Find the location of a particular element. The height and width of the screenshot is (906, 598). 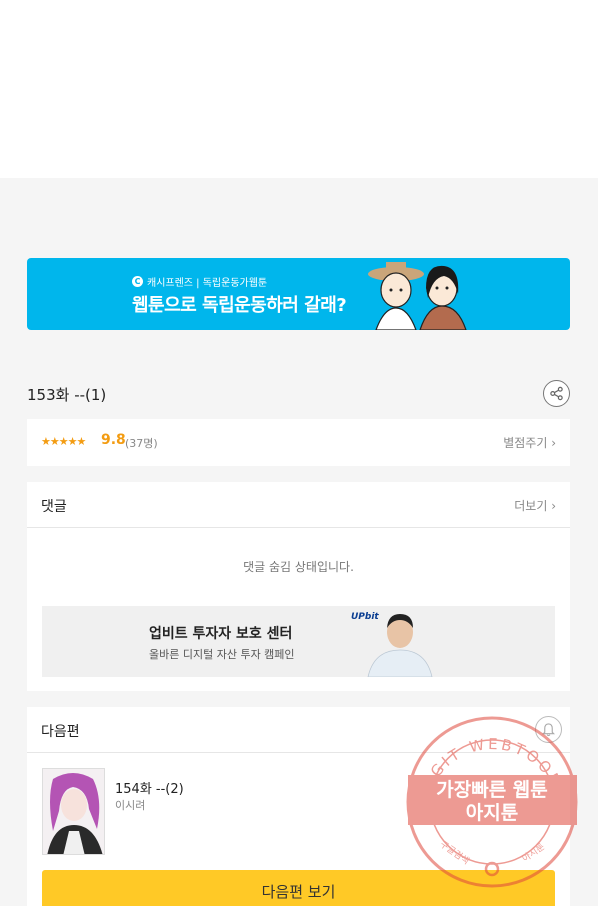

comments-hidden-message: 댓글 숨김 상태입니다. is located at coordinates (298, 567).